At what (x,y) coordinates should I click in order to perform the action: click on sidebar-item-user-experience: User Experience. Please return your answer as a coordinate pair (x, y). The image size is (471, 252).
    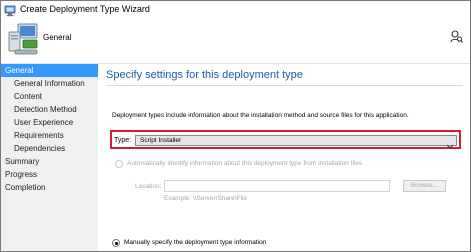
    Looking at the image, I should click on (49, 122).